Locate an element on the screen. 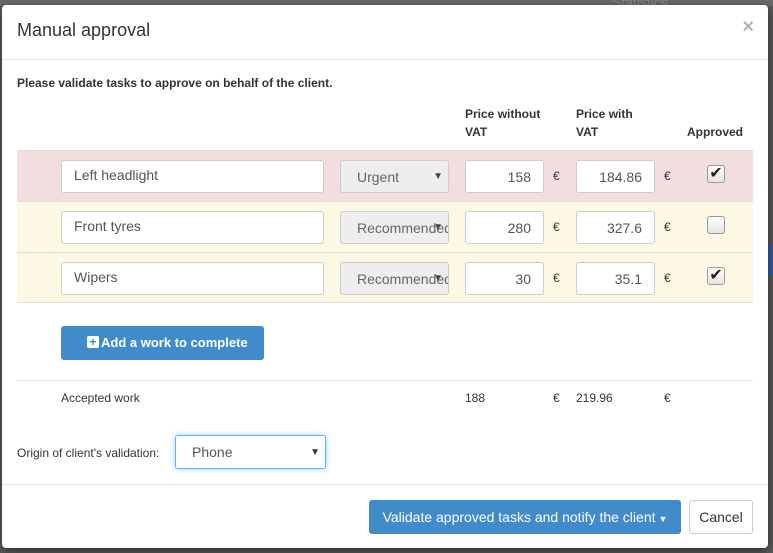  footer-divider is located at coordinates (385, 484).